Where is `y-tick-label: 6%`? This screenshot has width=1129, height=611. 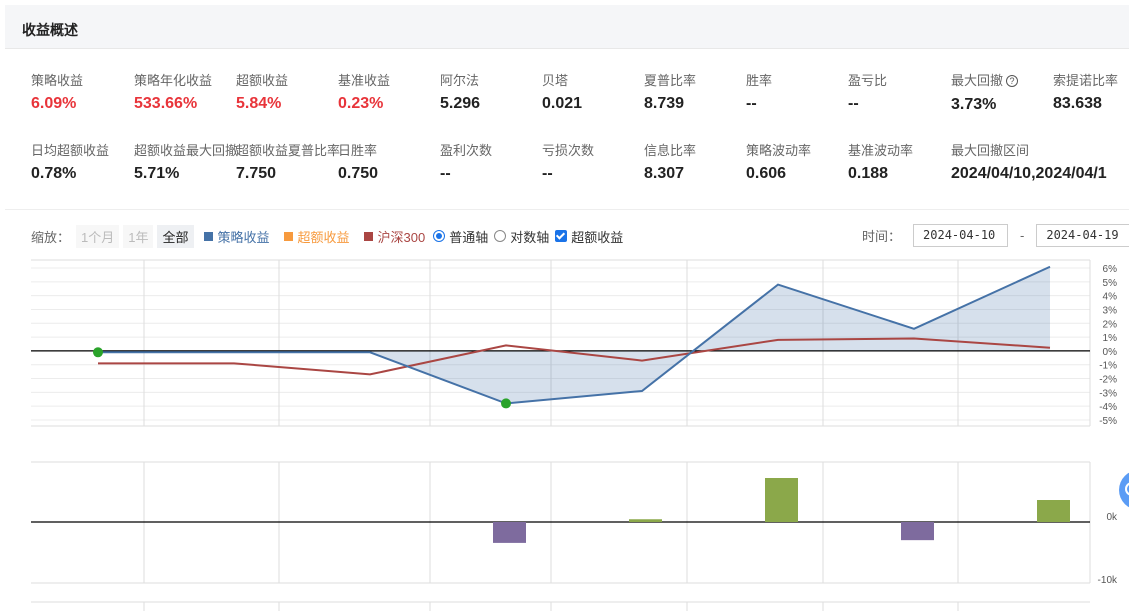
y-tick-label: 6% is located at coordinates (1110, 269).